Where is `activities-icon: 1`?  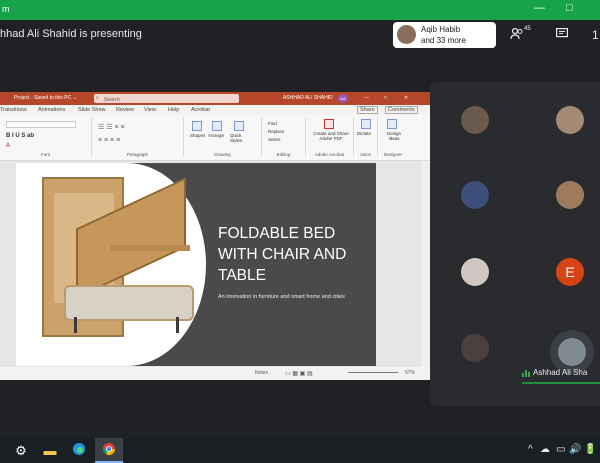
activities-icon: 1 is located at coordinates (595, 35).